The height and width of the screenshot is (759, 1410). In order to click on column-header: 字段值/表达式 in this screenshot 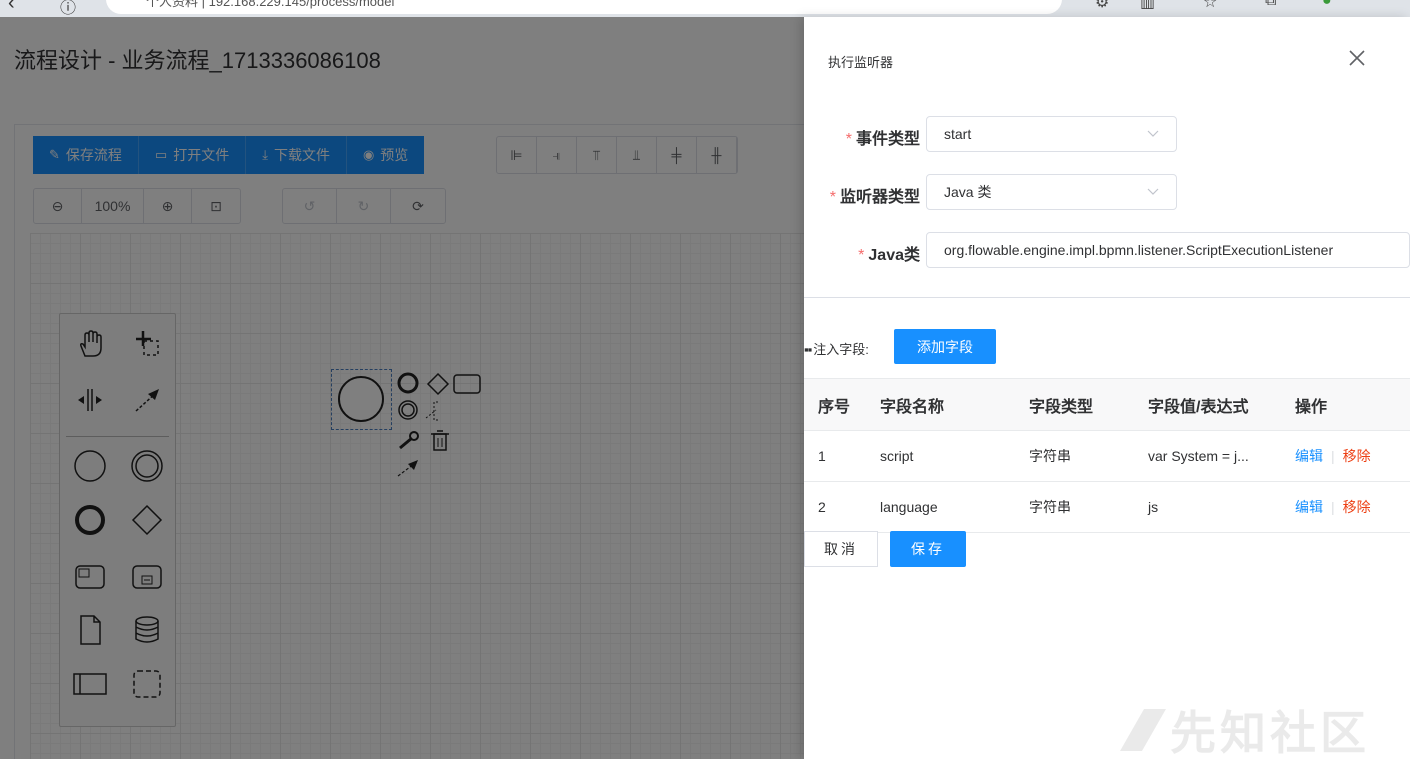, I will do `click(1207, 404)`.